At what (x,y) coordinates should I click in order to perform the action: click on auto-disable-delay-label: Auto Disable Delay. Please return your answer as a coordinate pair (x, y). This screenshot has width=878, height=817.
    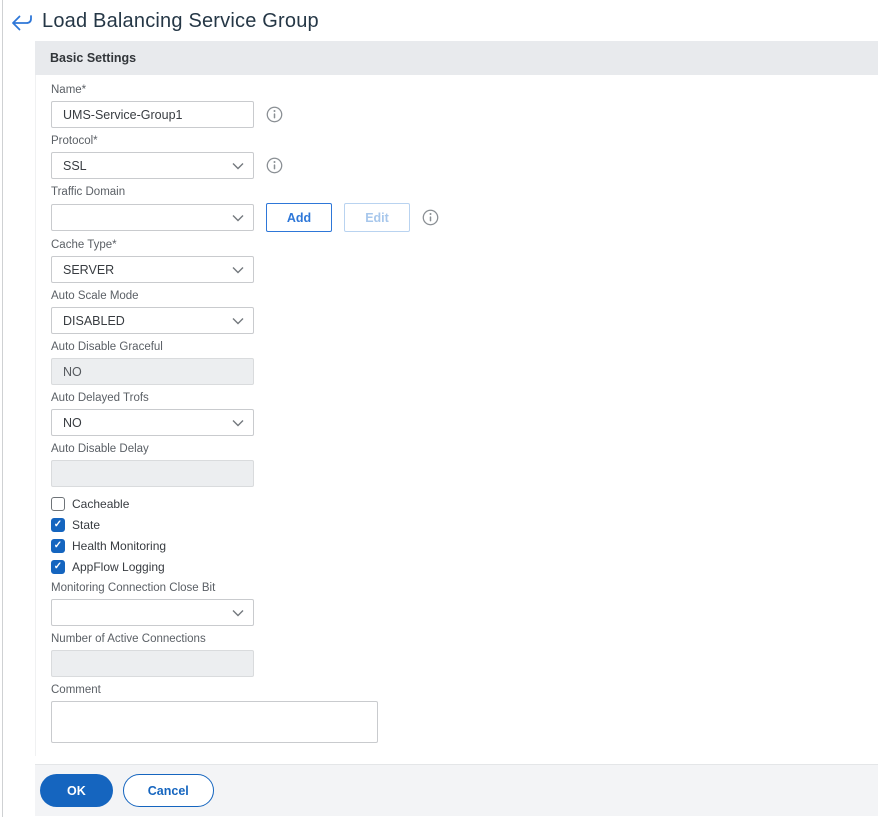
    Looking at the image, I should click on (100, 449).